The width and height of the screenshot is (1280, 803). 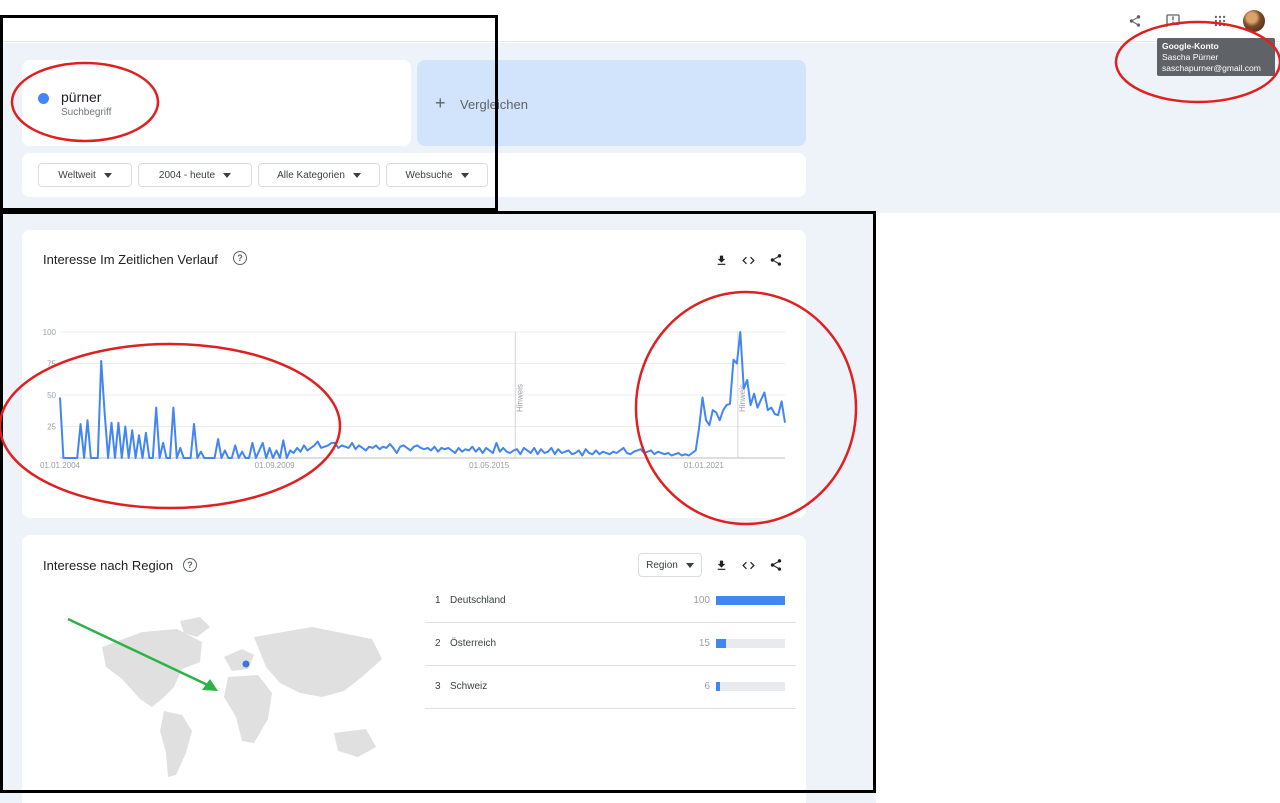 I want to click on map-marker-germany, so click(x=246, y=664).